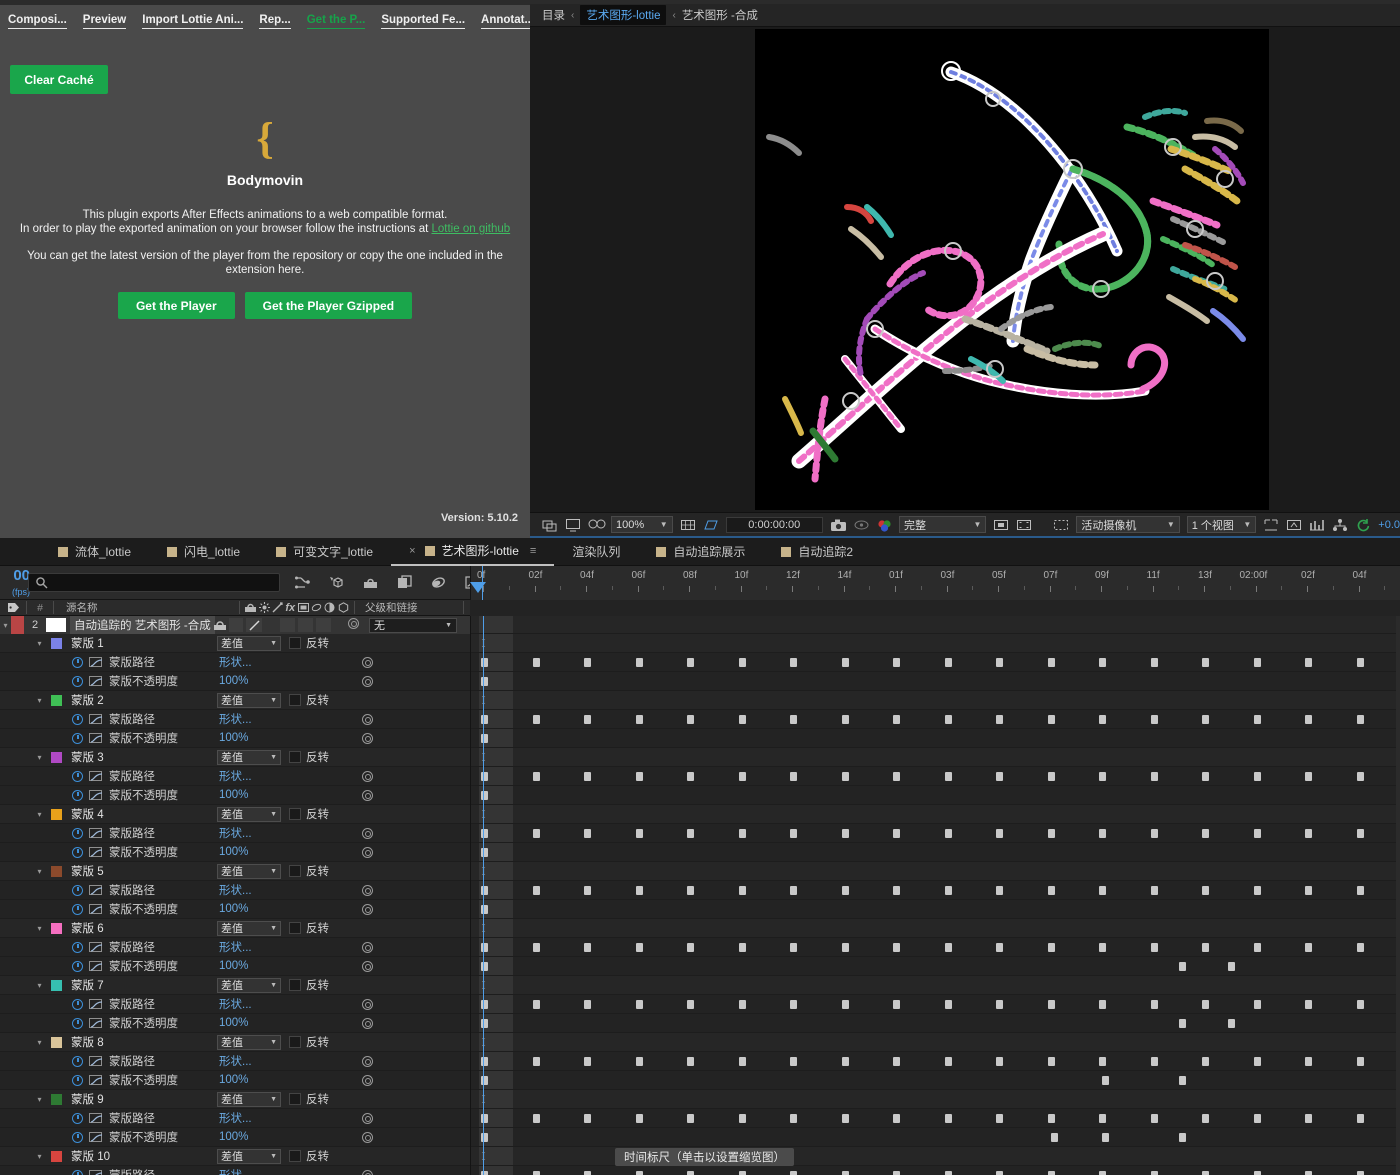 The width and height of the screenshot is (1400, 1175). Describe the element at coordinates (550, 525) in the screenshot. I see `always-preview-icon` at that location.